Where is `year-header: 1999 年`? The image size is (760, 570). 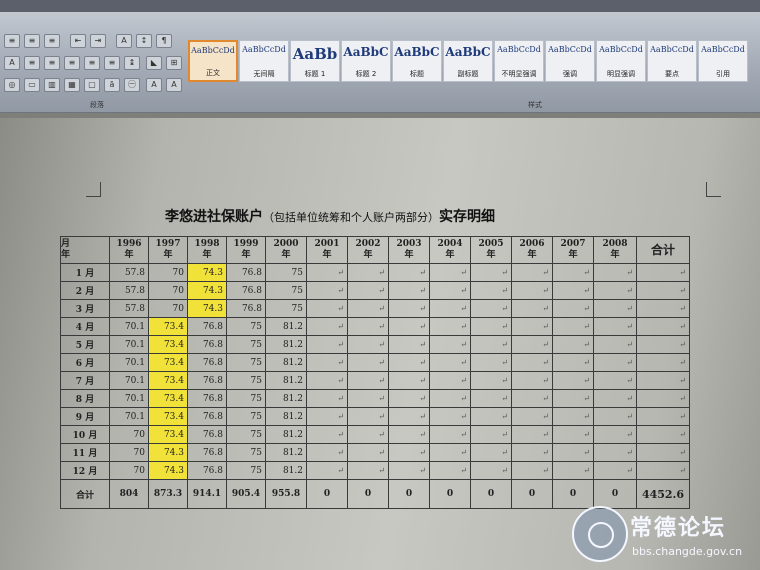
year-header: 1999 年 is located at coordinates (246, 250).